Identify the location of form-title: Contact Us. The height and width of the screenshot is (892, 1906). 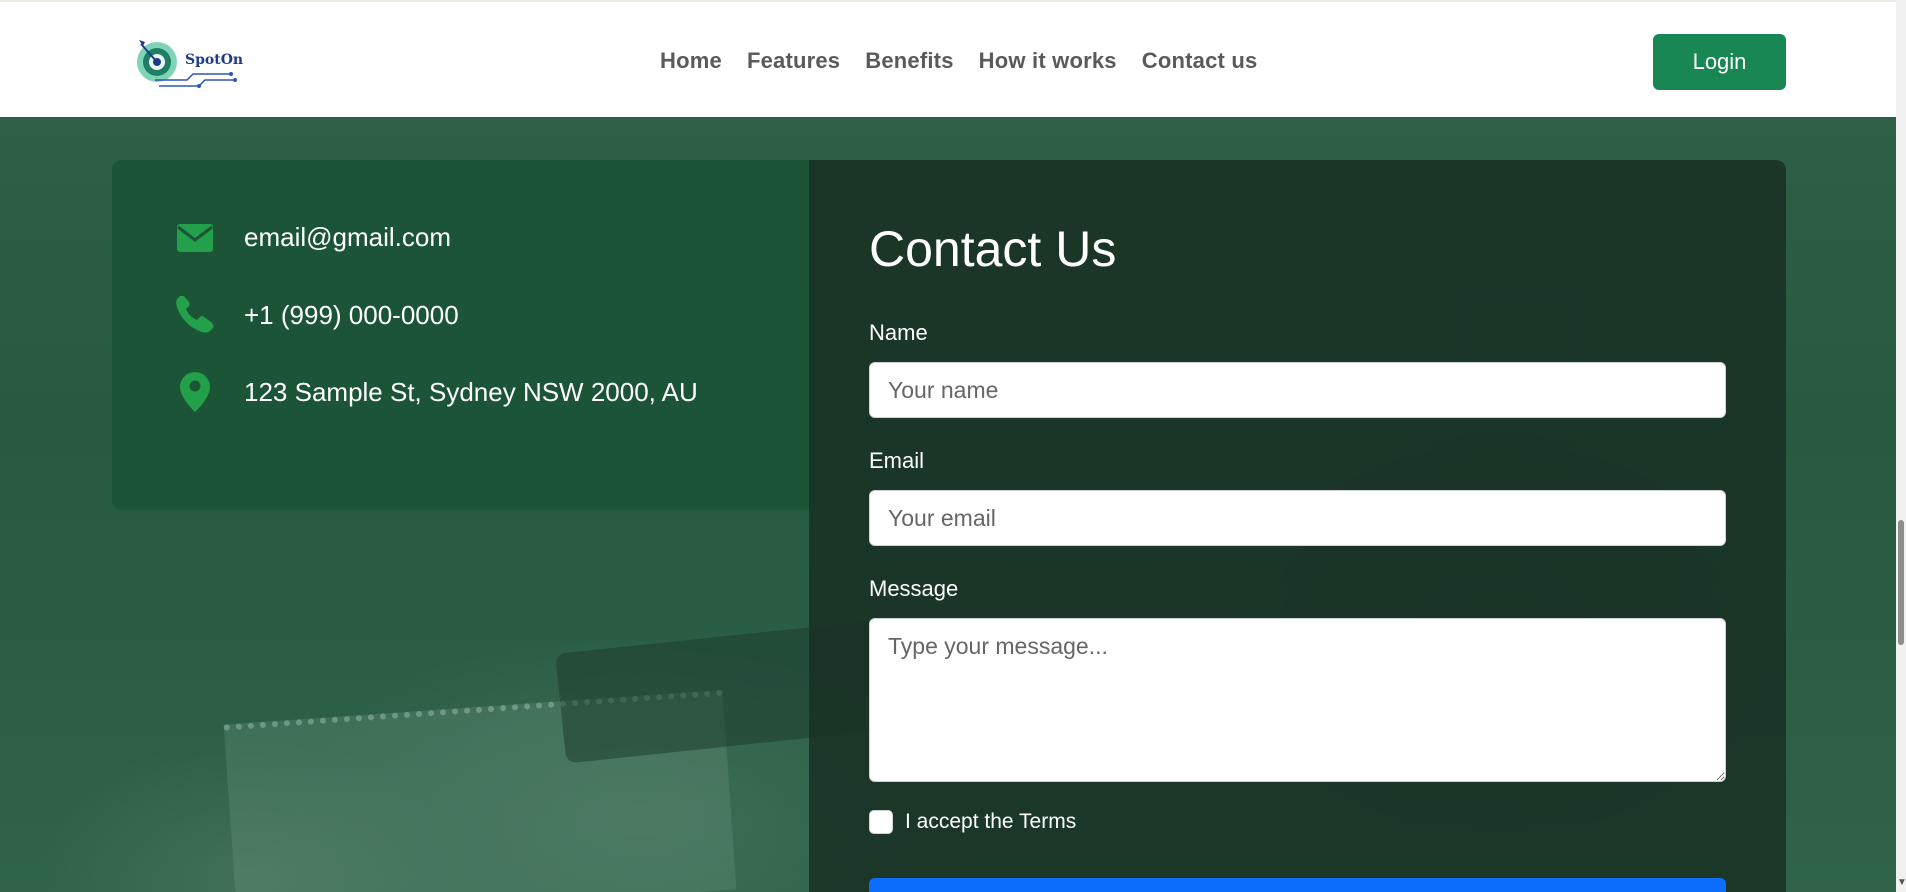
(993, 249).